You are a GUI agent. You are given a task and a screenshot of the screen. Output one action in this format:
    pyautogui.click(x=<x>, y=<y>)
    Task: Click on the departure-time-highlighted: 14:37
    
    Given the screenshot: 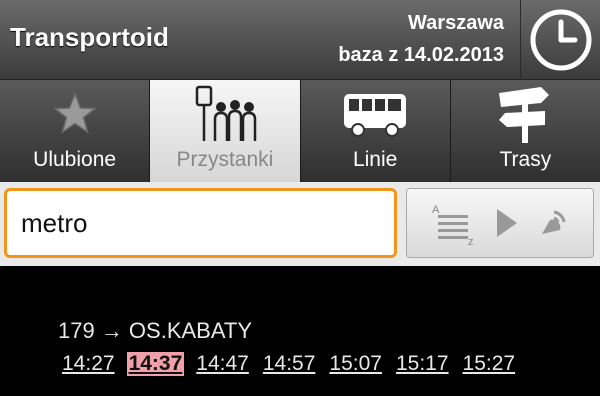 What is the action you would take?
    pyautogui.click(x=155, y=364)
    